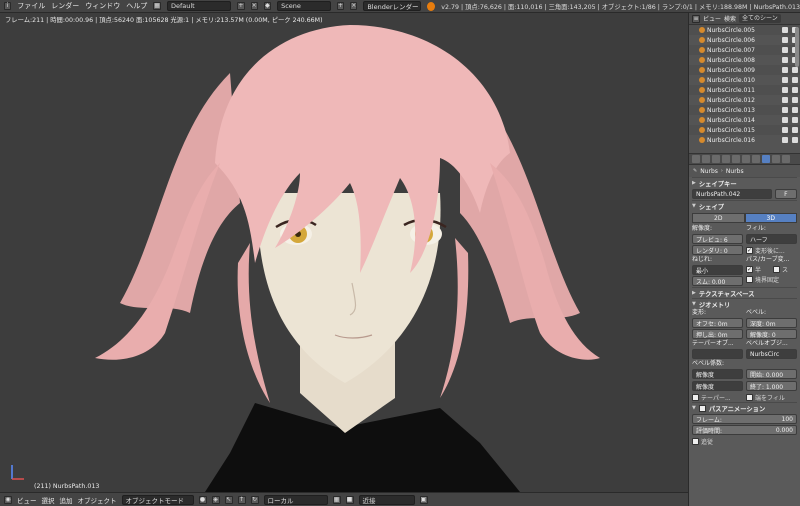 Image resolution: width=800 pixels, height=506 pixels. I want to click on layers-tab-icon, so click(706, 159).